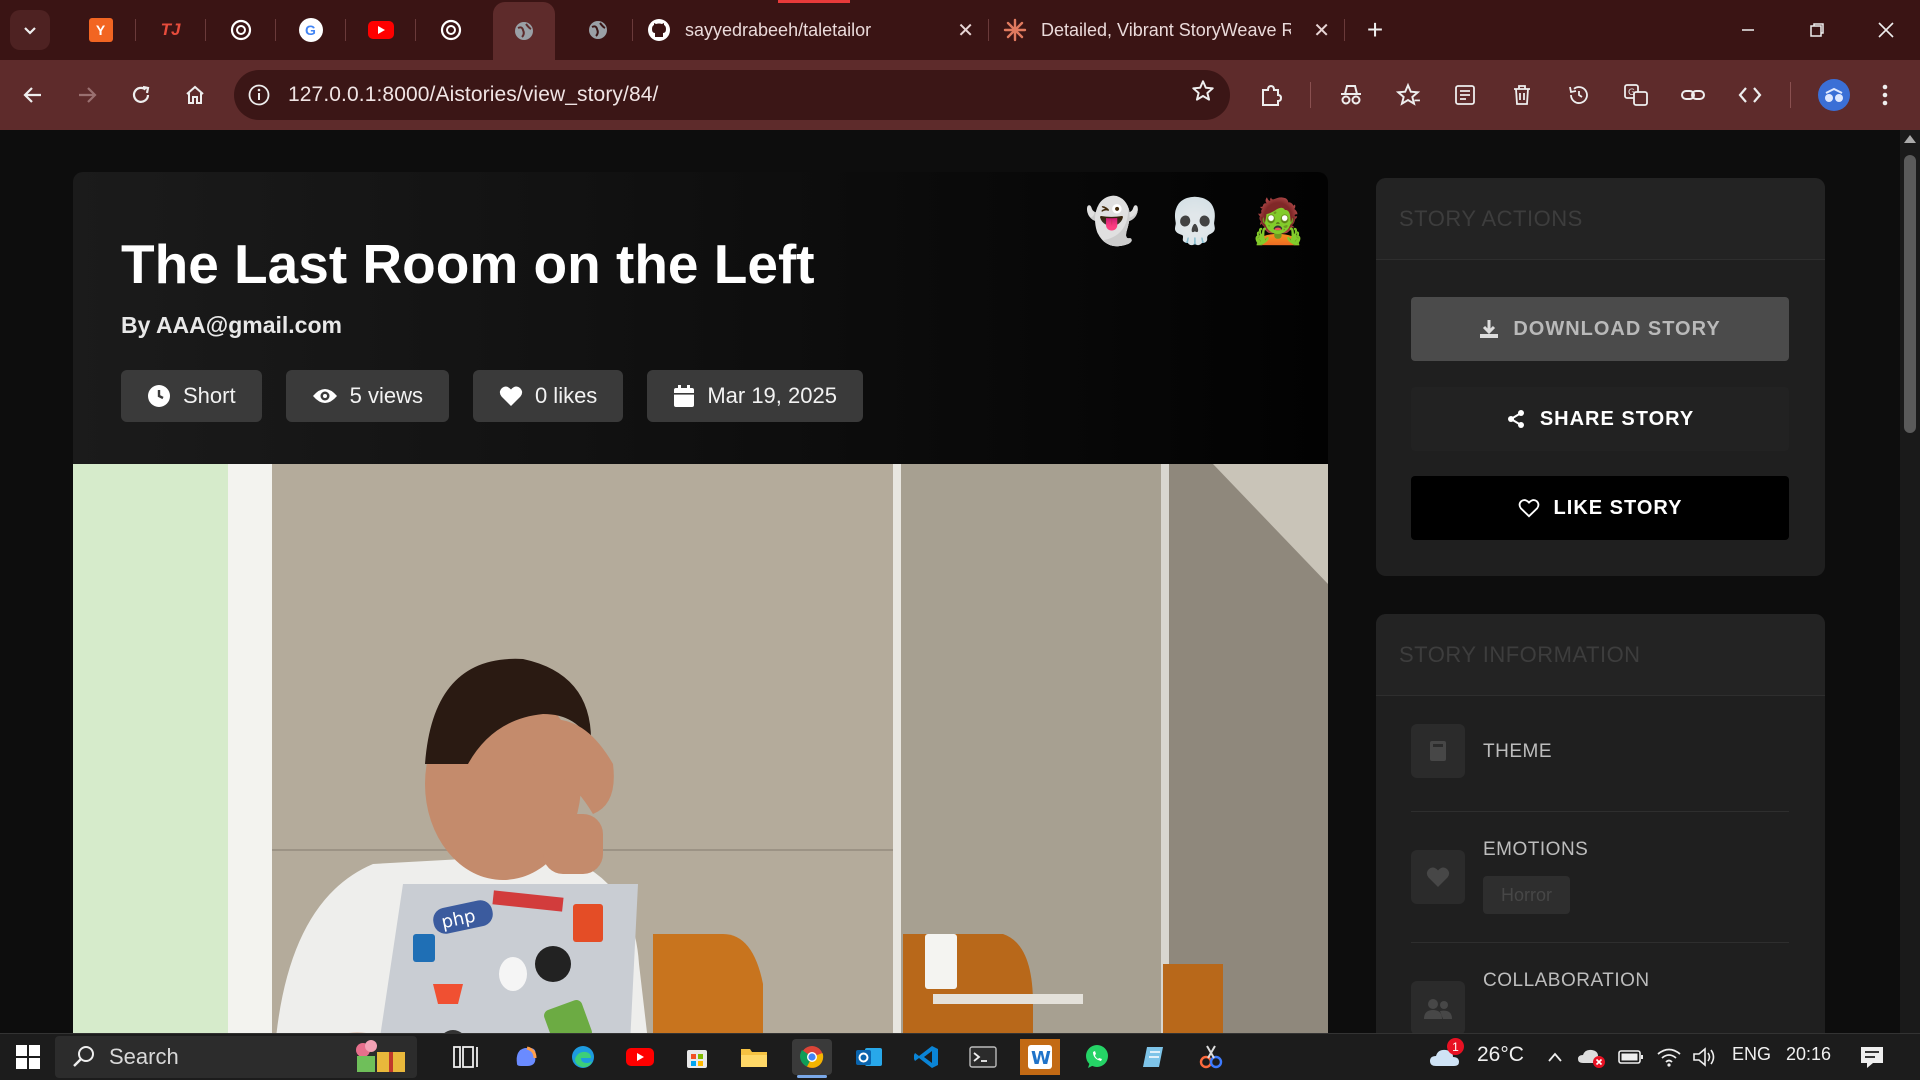  Describe the element at coordinates (1705, 1057) in the screenshot. I see `volume-icon` at that location.